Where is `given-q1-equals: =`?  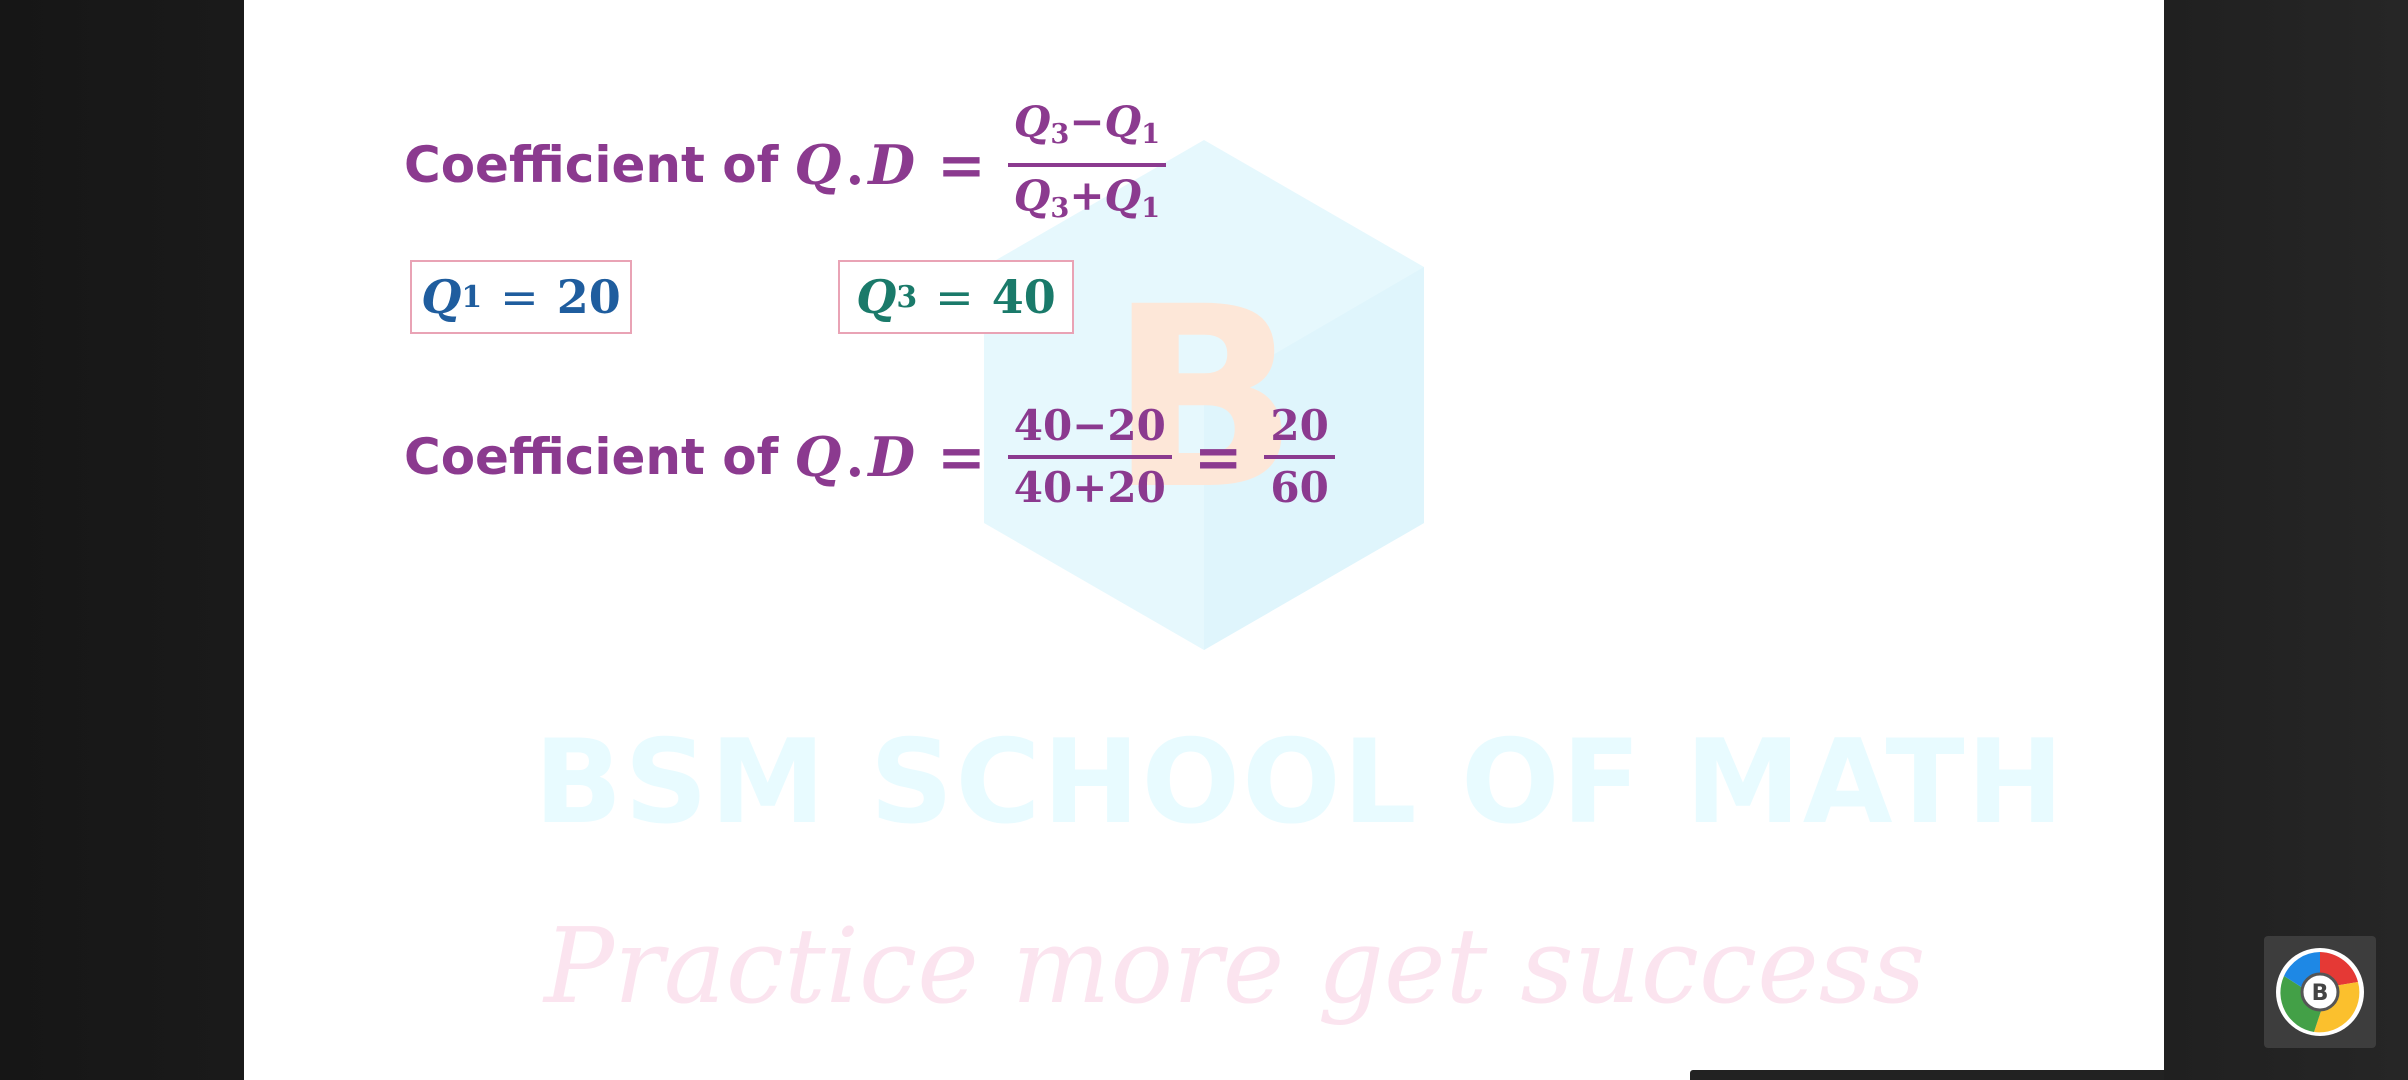 given-q1-equals: = is located at coordinates (519, 297).